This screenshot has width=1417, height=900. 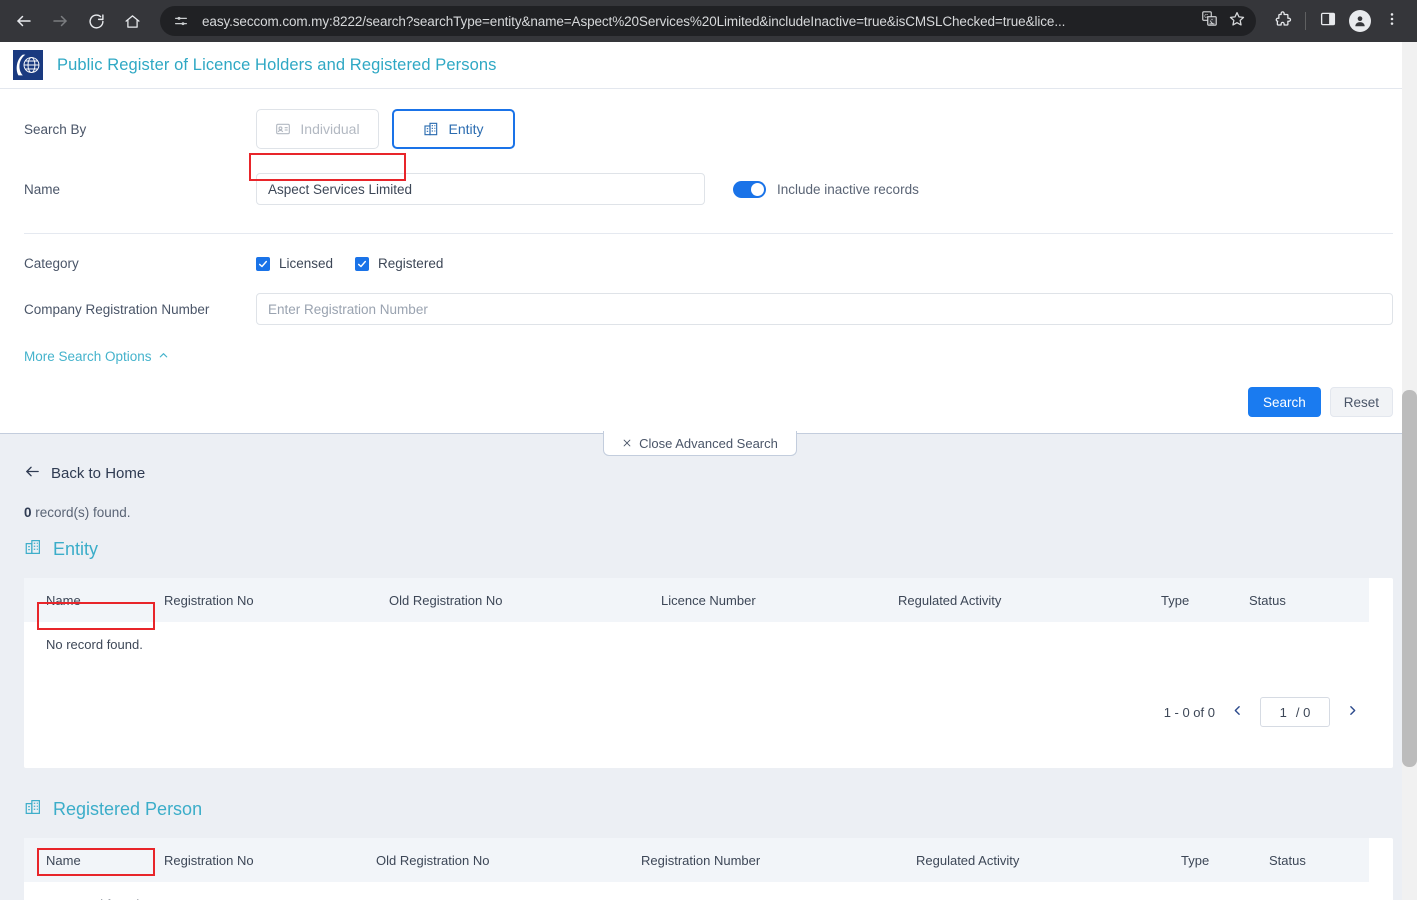 What do you see at coordinates (81, 512) in the screenshot?
I see `records-found-suffix: record(s) found.` at bounding box center [81, 512].